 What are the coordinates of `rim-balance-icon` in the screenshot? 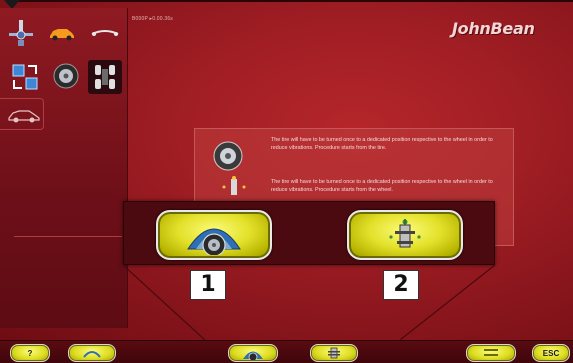 It's located at (405, 233).